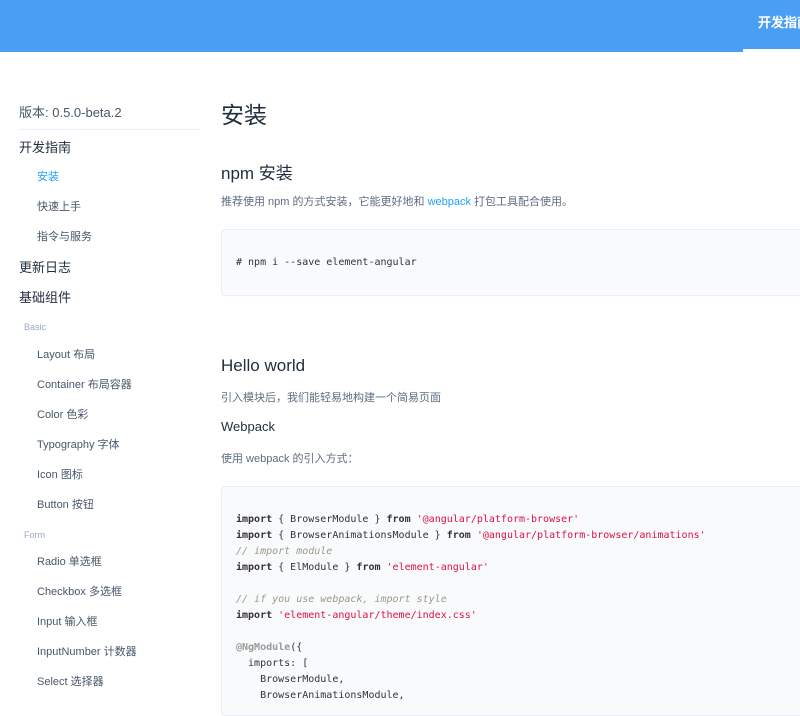 This screenshot has width=800, height=716. What do you see at coordinates (45, 296) in the screenshot?
I see `sidebar-group-components: 基础组件` at bounding box center [45, 296].